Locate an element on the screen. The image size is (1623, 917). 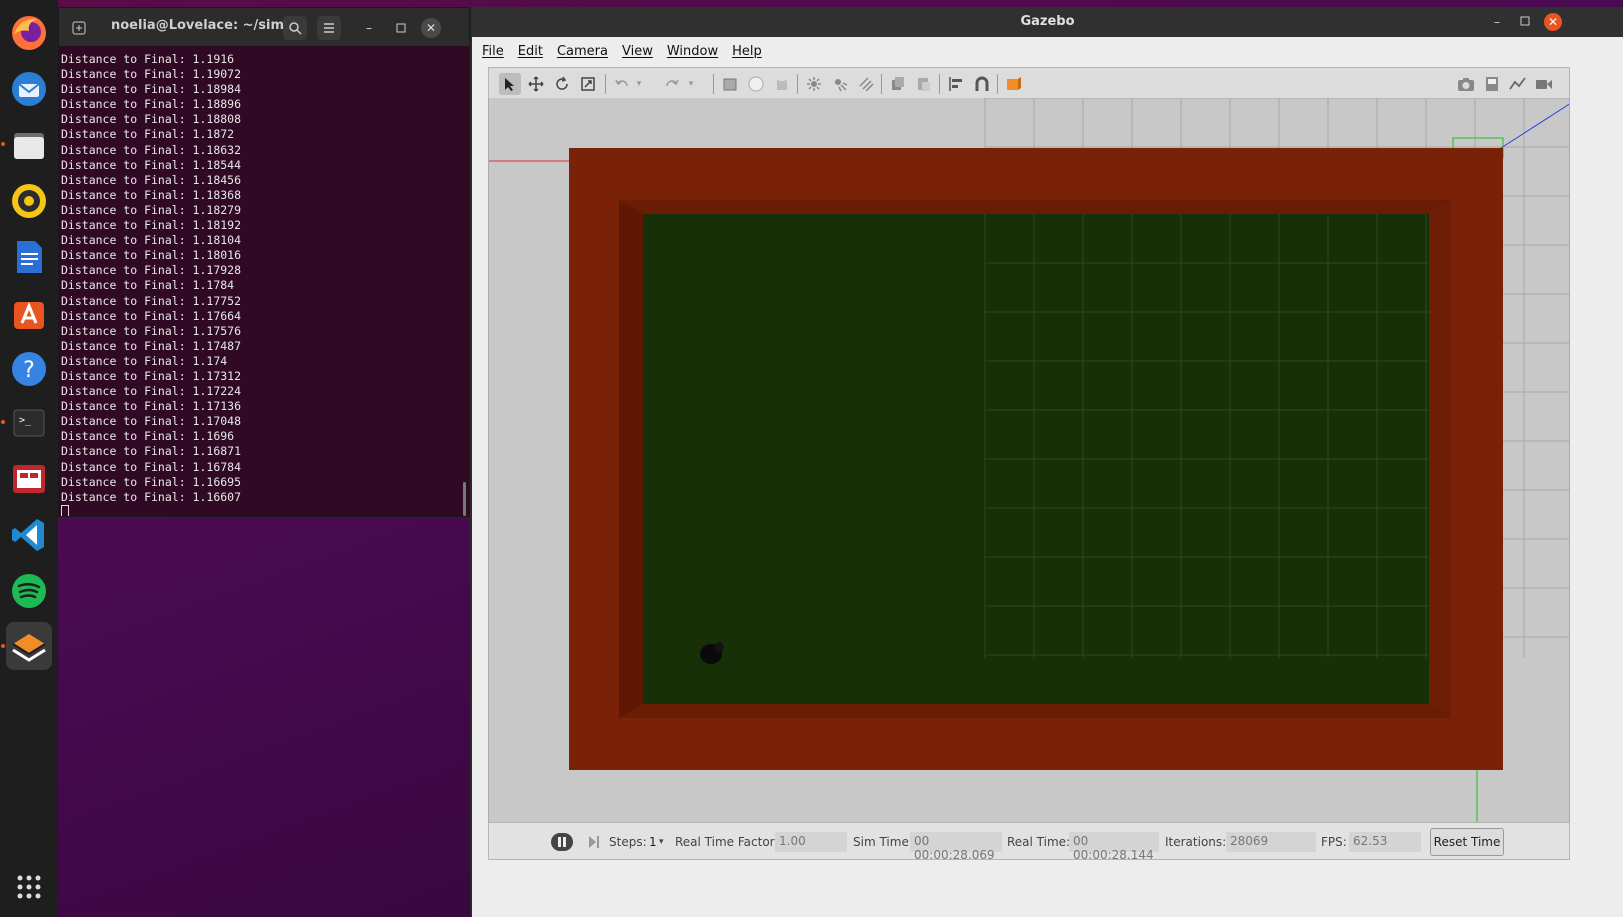
menu-help: Help is located at coordinates (747, 51).